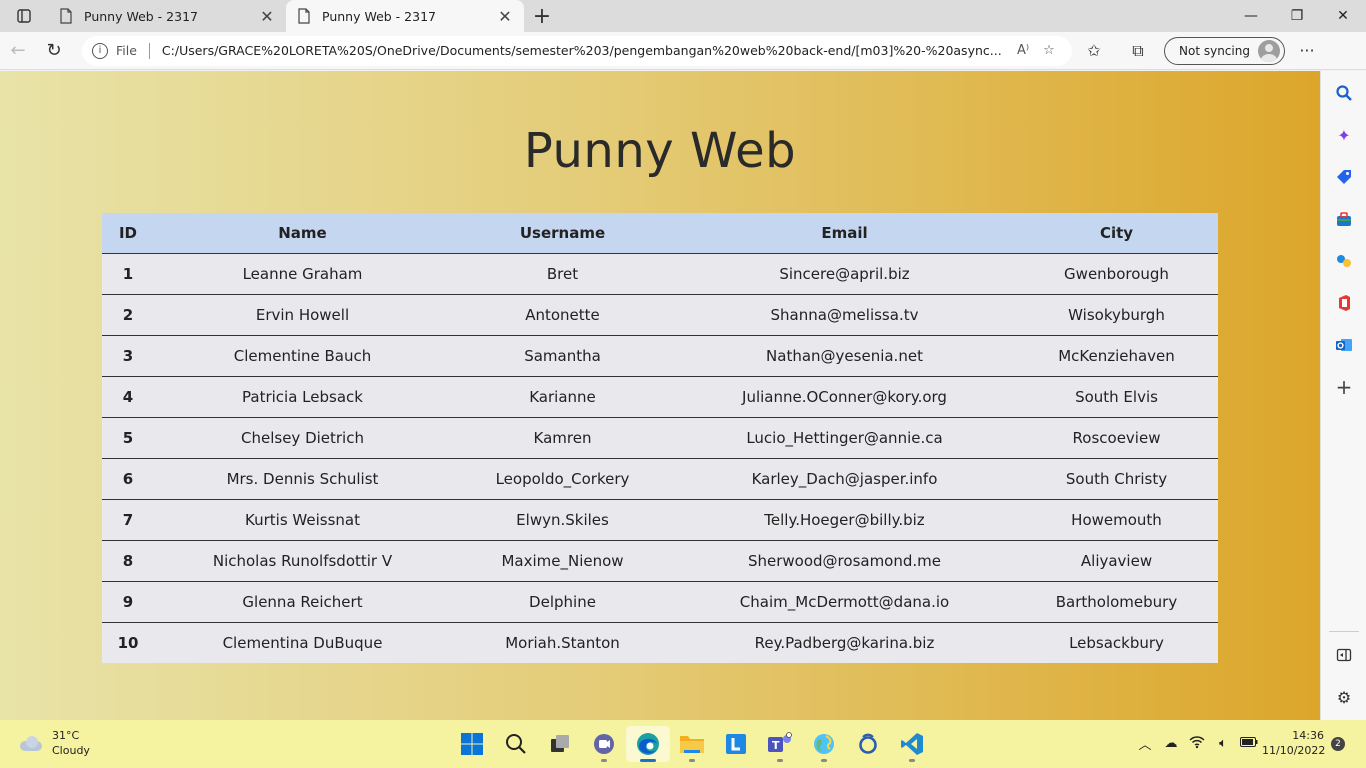 Image resolution: width=1366 pixels, height=768 pixels. I want to click on sparkle-icon: ✦, so click(1344, 135).